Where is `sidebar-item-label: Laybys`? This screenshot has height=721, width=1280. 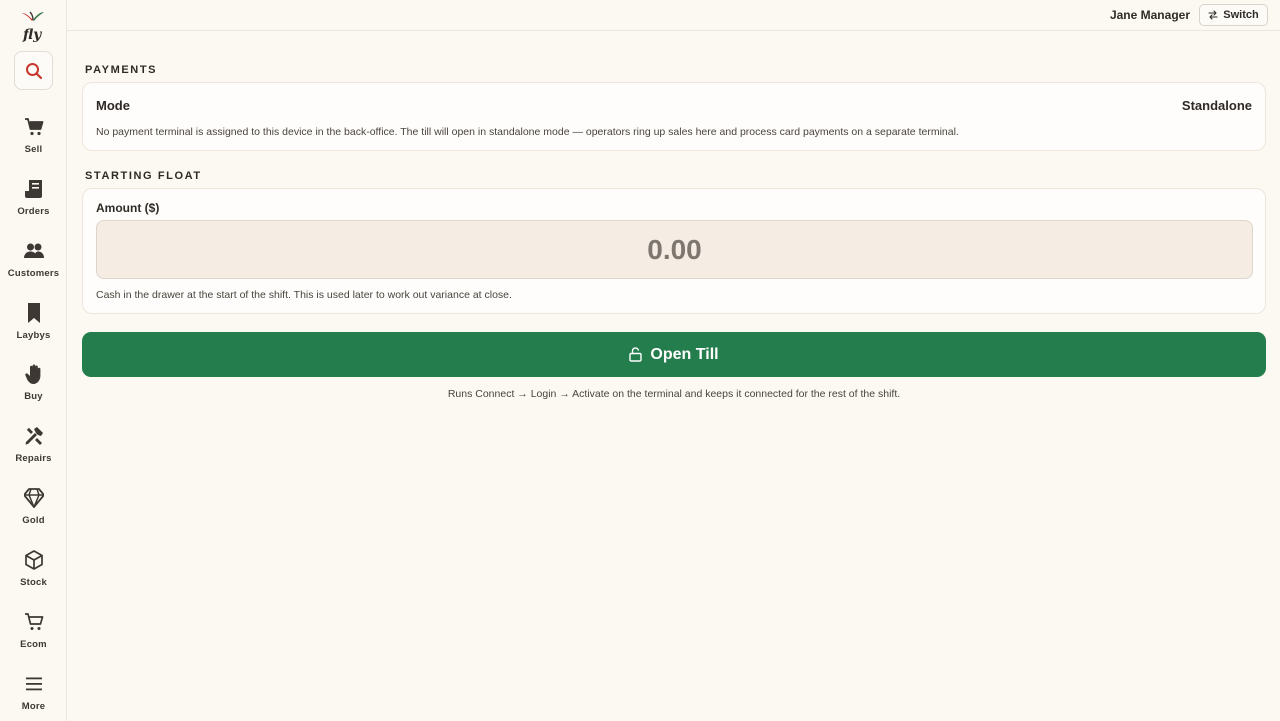 sidebar-item-label: Laybys is located at coordinates (33, 335).